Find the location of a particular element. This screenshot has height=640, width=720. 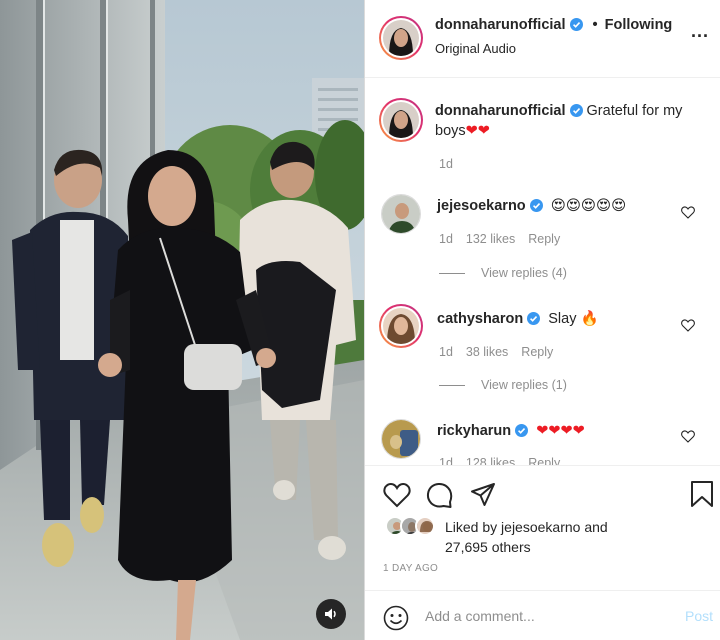

comment-3-text: ❤❤❤❤ is located at coordinates (560, 431).